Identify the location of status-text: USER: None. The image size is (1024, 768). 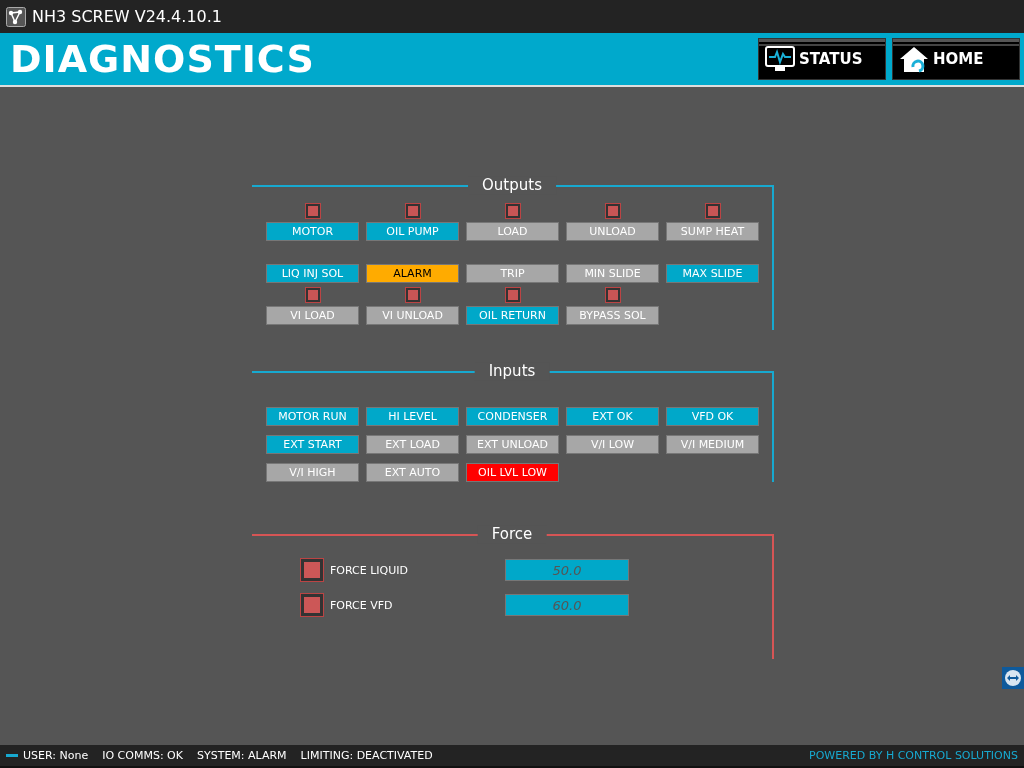
(56, 755).